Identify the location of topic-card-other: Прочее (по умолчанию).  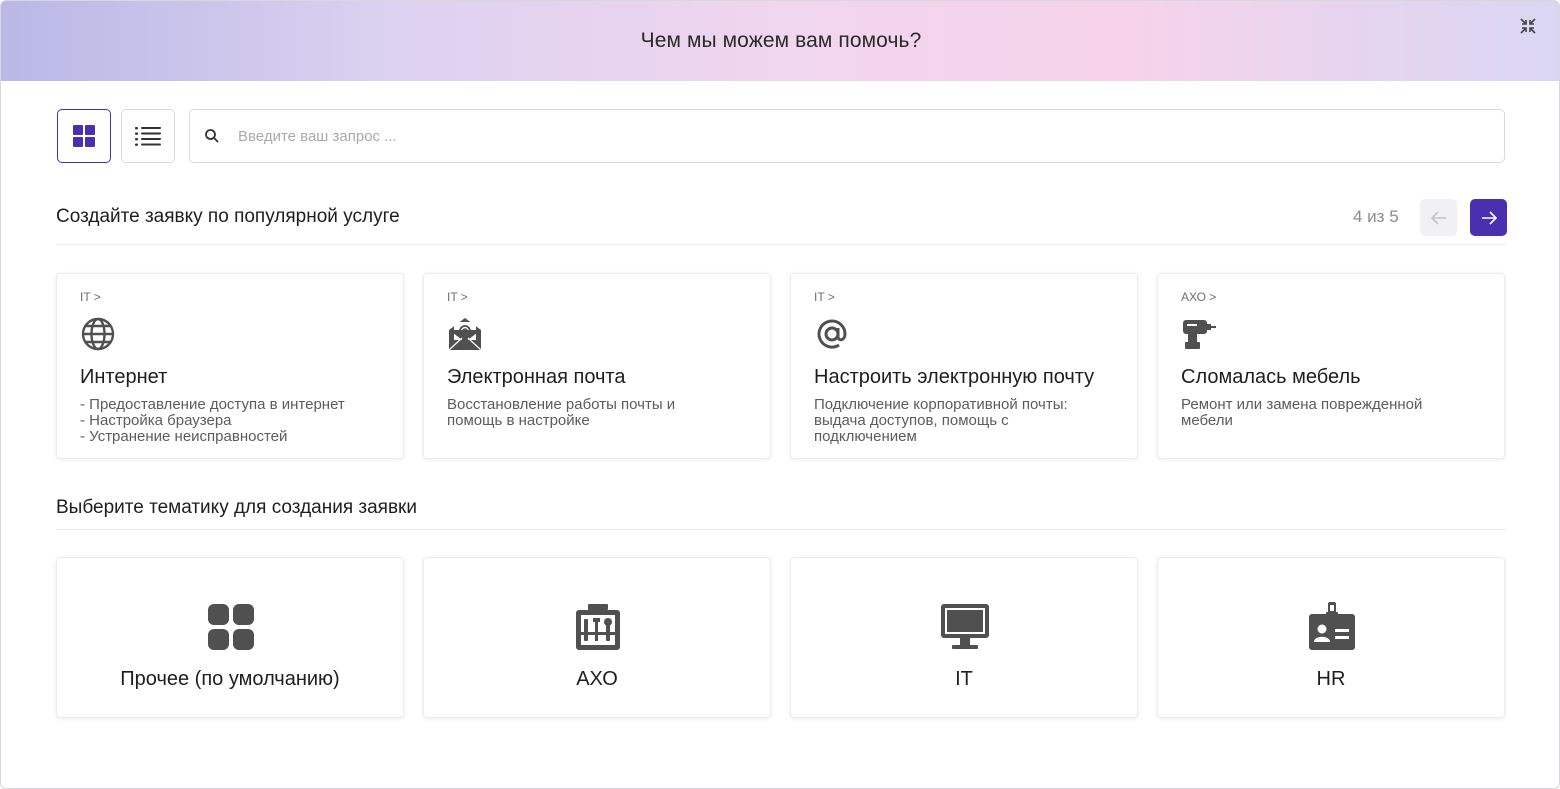
(230, 637).